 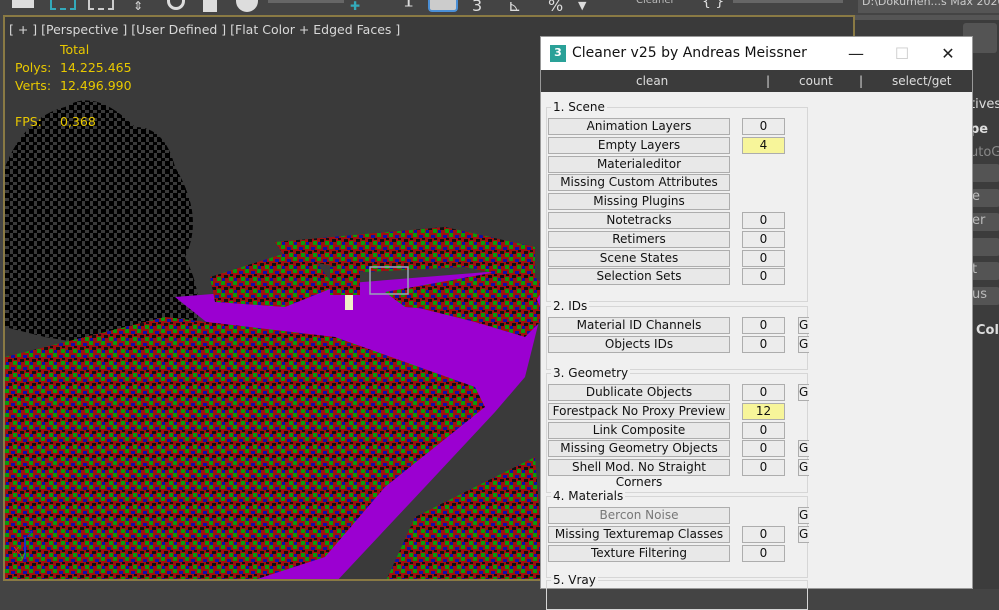 What do you see at coordinates (922, 81) in the screenshot?
I see `header-select-get: select/get` at bounding box center [922, 81].